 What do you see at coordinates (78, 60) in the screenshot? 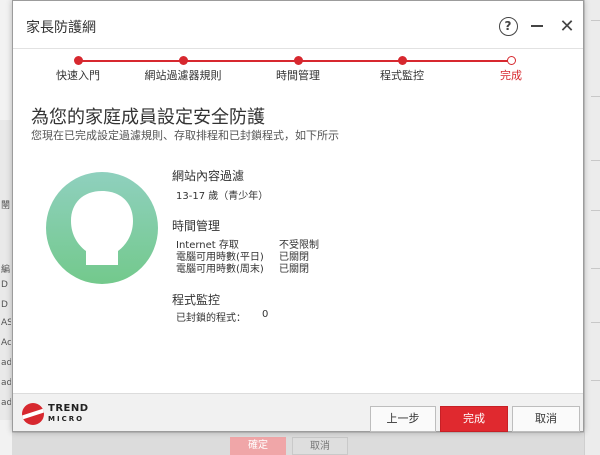
I see `step-dot-quickstart` at bounding box center [78, 60].